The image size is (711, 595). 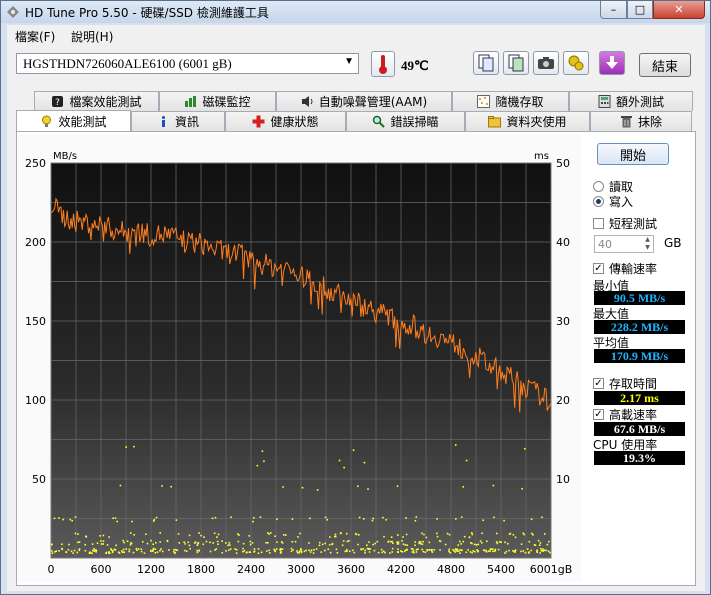 I want to click on spin-arrows-icon: ▲ ▼, so click(x=647, y=244).